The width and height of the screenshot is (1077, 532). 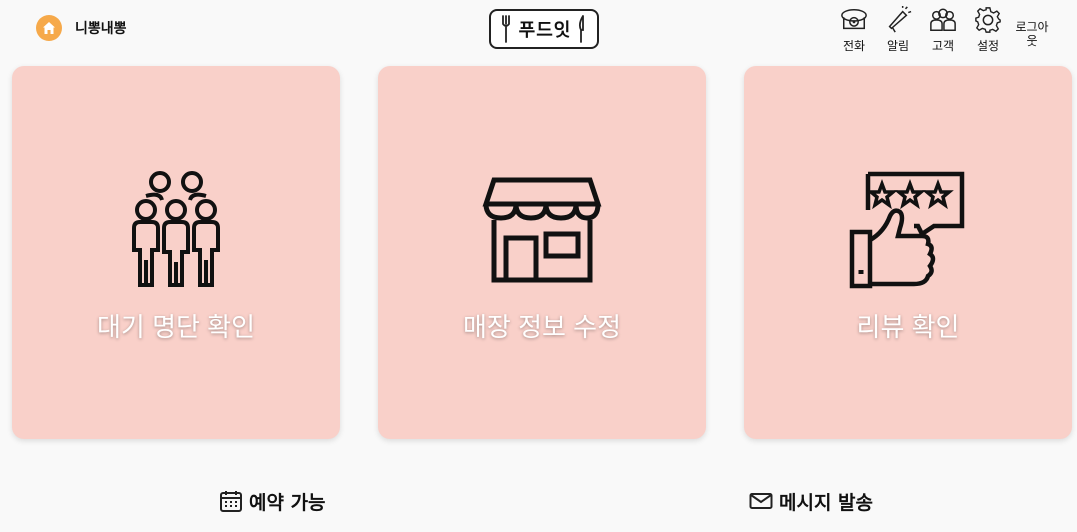 I want to click on storefront-icon, so click(x=542, y=230).